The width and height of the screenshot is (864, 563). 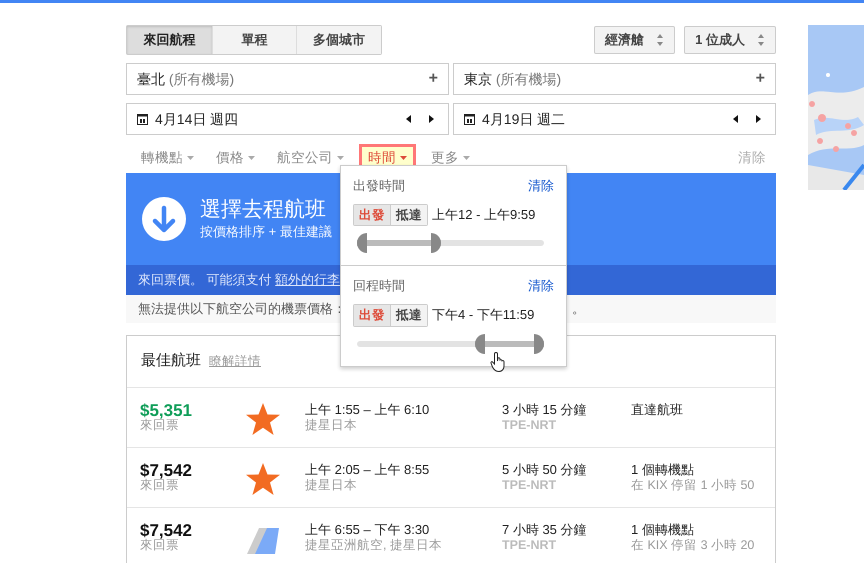 What do you see at coordinates (614, 119) in the screenshot?
I see `return-date-field: 4月19日 週二` at bounding box center [614, 119].